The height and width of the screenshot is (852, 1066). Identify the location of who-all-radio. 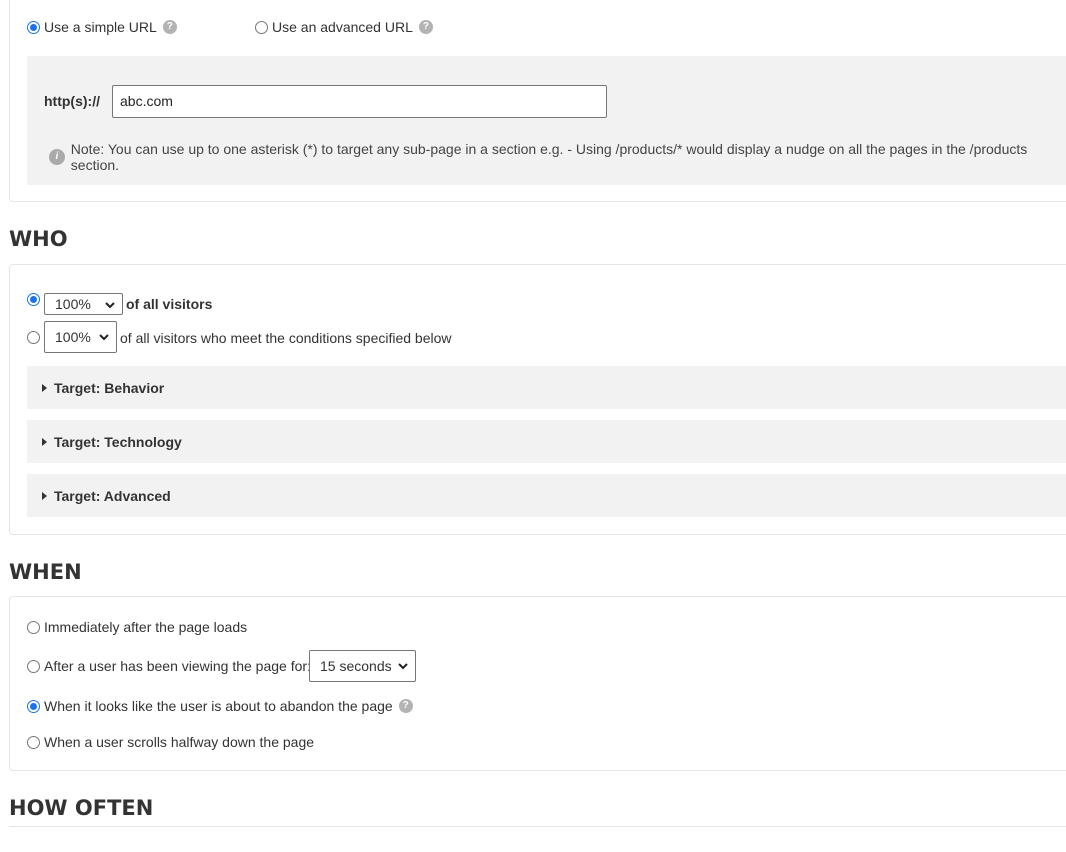
(33, 299).